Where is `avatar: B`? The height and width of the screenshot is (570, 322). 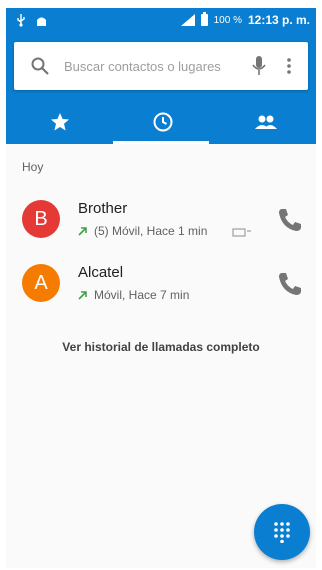
avatar: B is located at coordinates (41, 219).